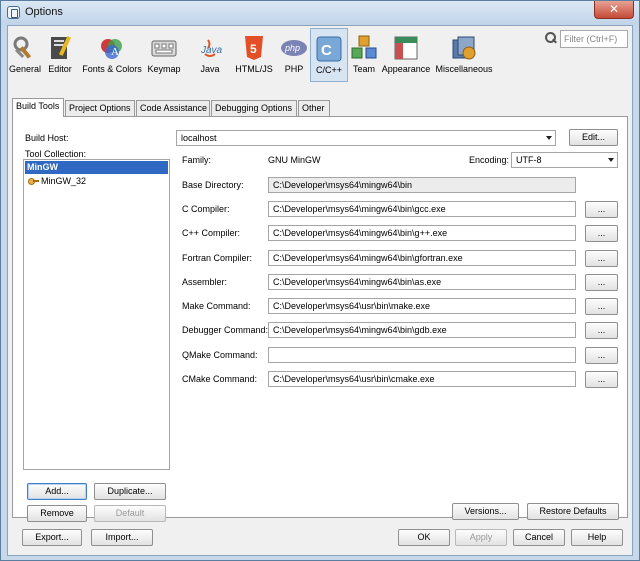 The width and height of the screenshot is (640, 561). Describe the element at coordinates (539, 537) in the screenshot. I see `cancel-button: Cancel` at that location.